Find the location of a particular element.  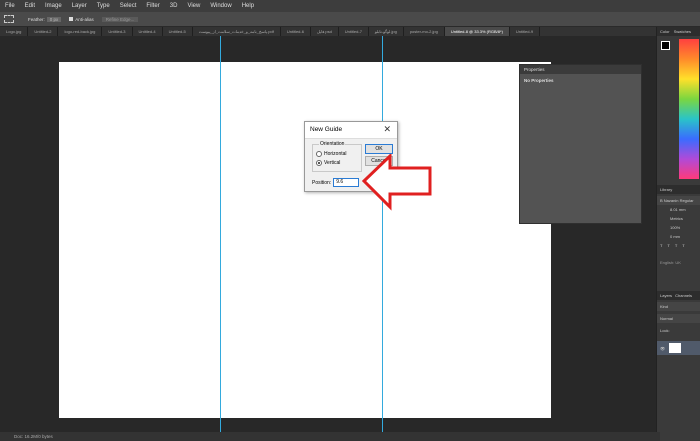

baseline-field: 0 mm is located at coordinates (678, 236).